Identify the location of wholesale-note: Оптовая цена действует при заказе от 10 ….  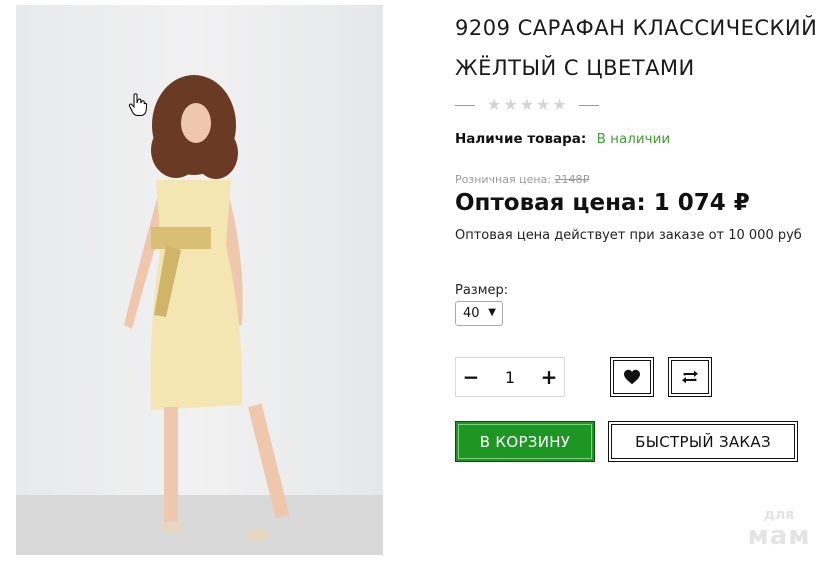
(628, 235).